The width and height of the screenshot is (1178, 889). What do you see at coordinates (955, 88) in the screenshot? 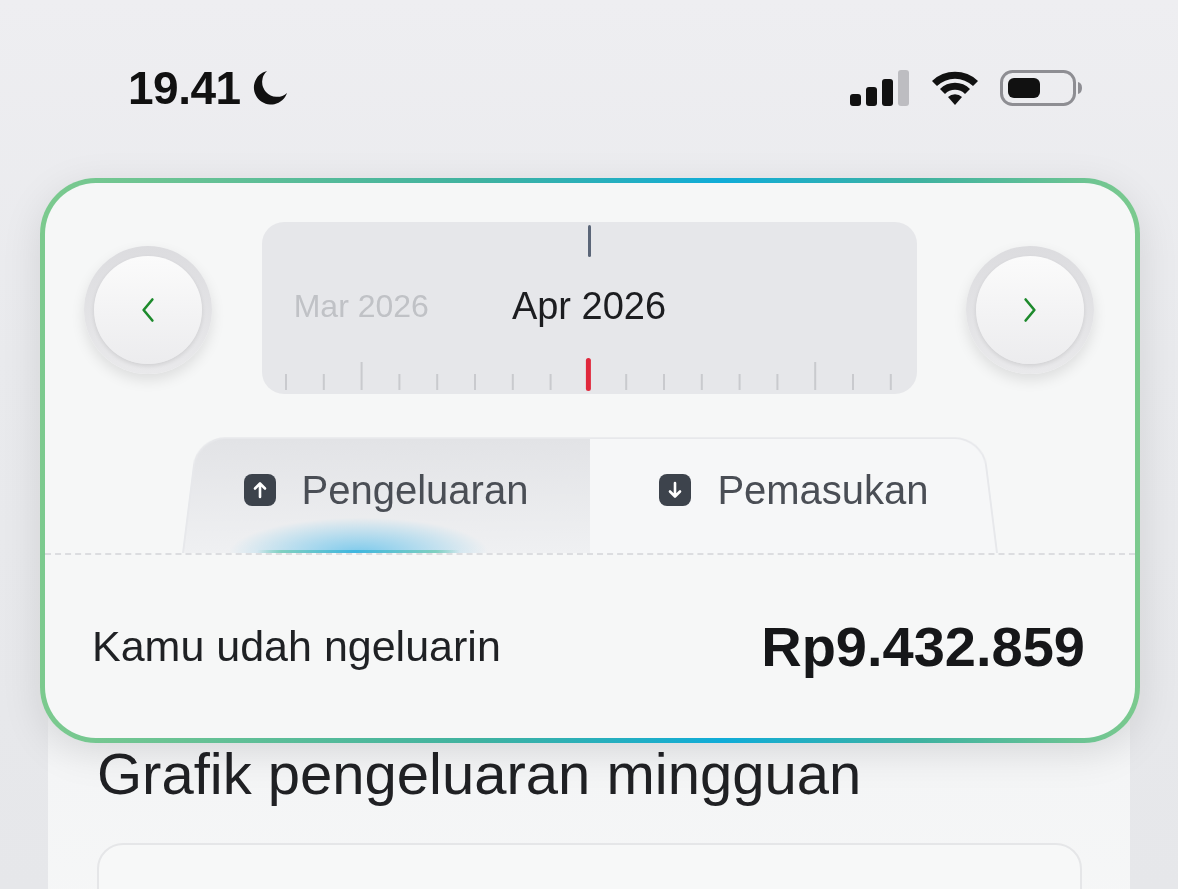
I see `wifi-icon` at bounding box center [955, 88].